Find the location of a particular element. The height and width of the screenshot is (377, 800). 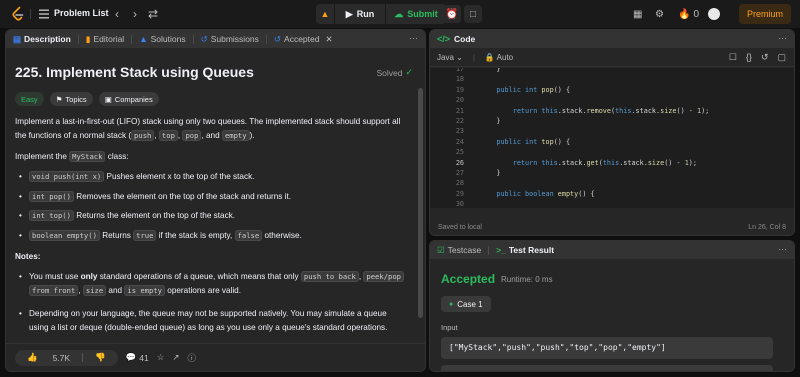

code-line: public int top() { is located at coordinates (533, 141).